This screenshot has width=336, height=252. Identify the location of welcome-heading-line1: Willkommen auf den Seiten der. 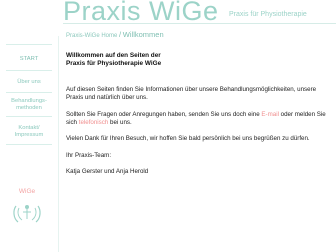
(113, 55).